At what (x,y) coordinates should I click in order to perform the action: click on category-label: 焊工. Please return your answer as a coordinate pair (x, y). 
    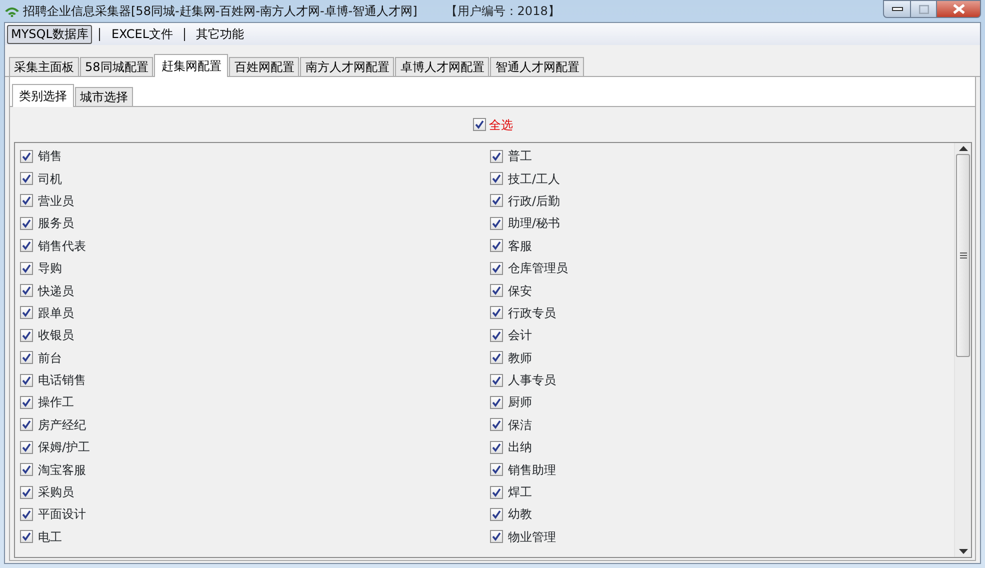
    Looking at the image, I should click on (520, 493).